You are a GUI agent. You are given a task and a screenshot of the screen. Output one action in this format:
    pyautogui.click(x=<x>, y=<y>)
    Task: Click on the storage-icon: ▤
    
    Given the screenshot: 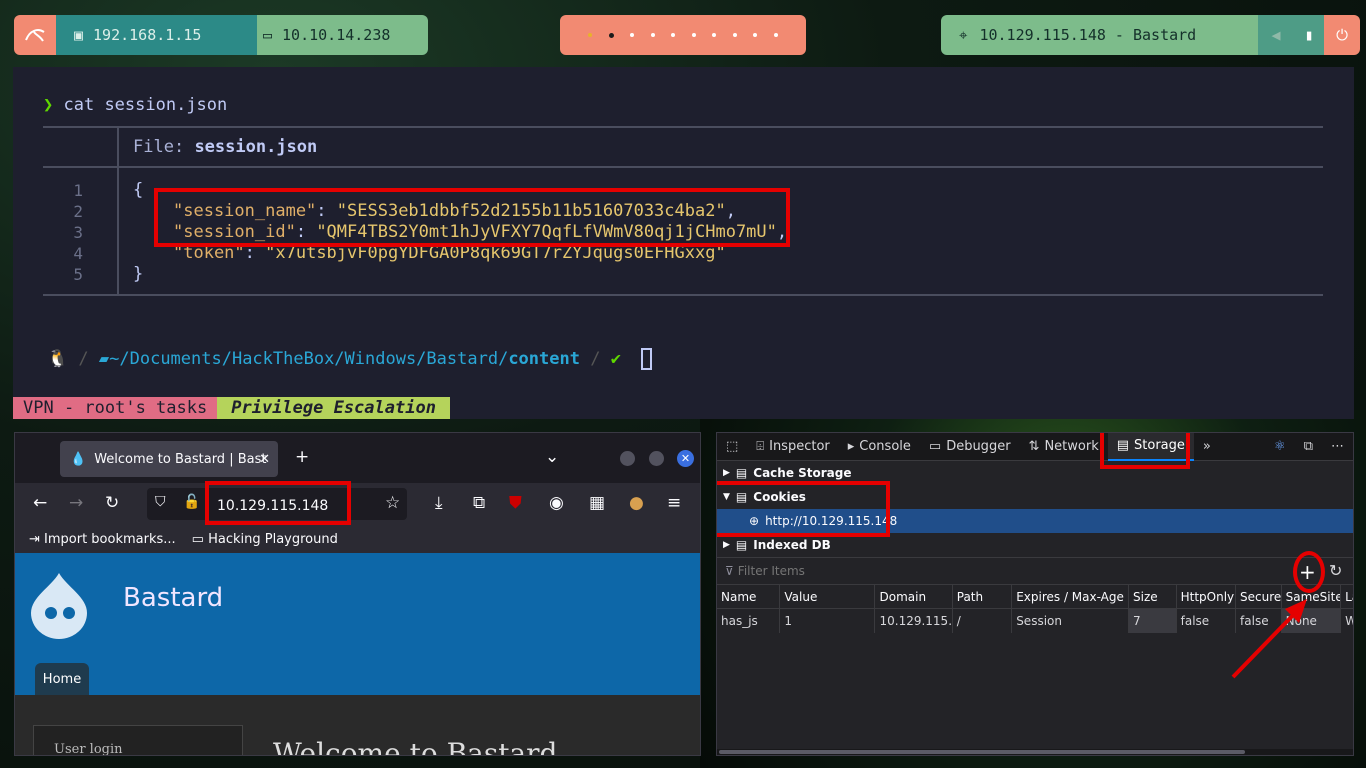 What is the action you would take?
    pyautogui.click(x=1123, y=445)
    